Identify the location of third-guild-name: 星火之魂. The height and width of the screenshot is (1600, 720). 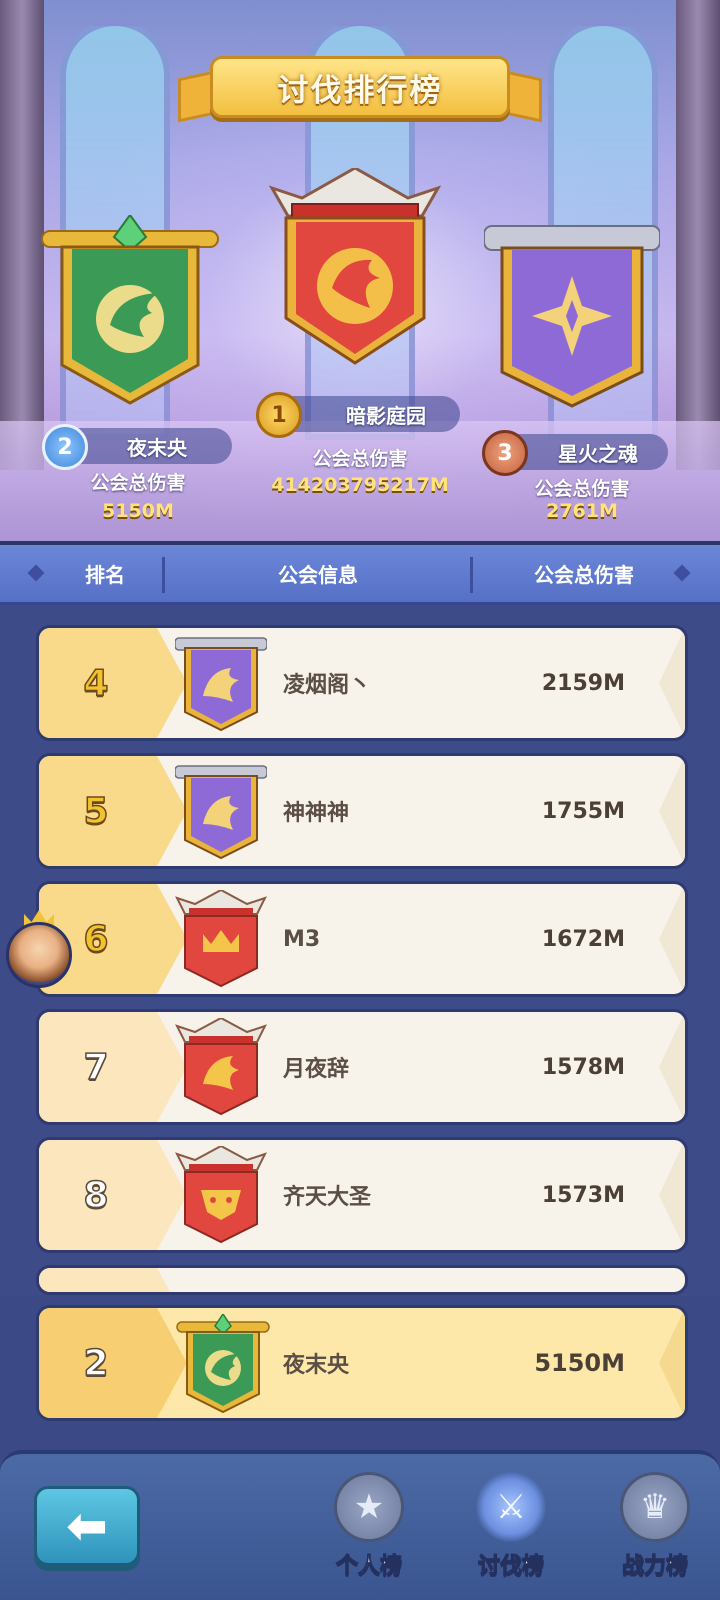
(598, 453).